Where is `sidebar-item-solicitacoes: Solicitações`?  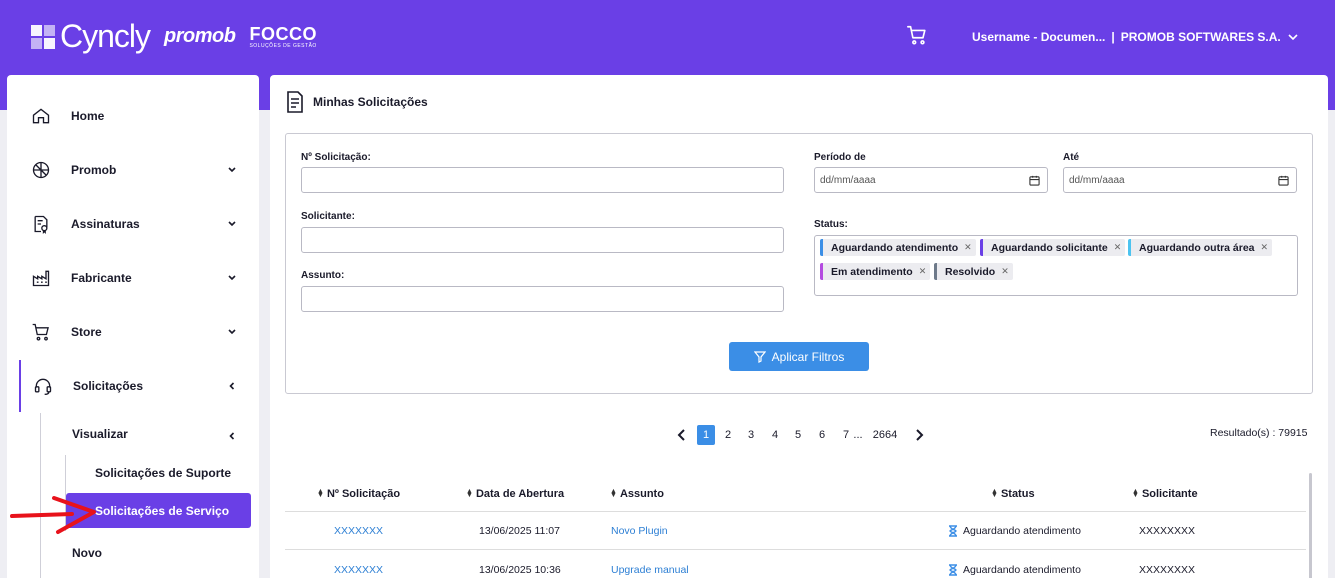 sidebar-item-solicitacoes: Solicitações is located at coordinates (133, 386).